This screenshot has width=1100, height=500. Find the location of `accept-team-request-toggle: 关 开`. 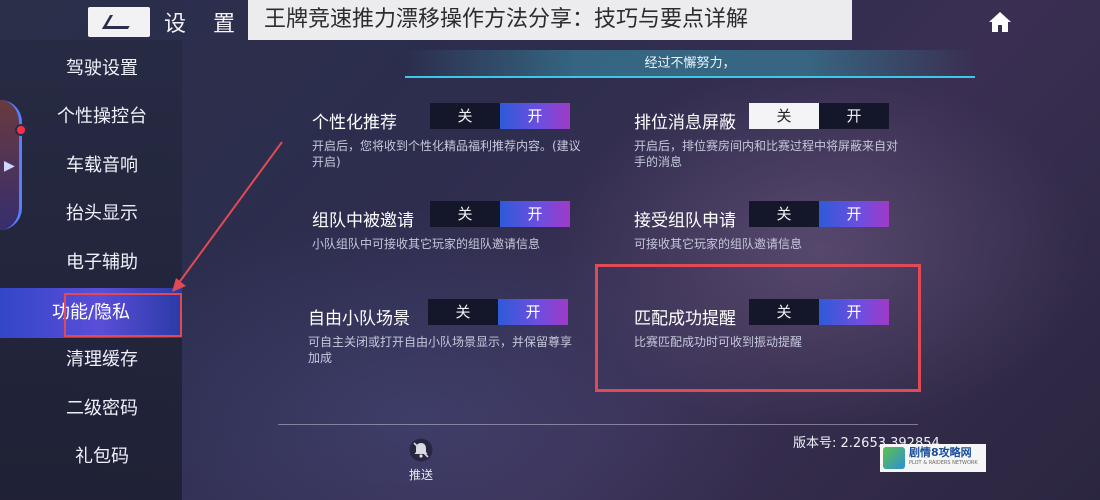

accept-team-request-toggle: 关 开 is located at coordinates (819, 214).